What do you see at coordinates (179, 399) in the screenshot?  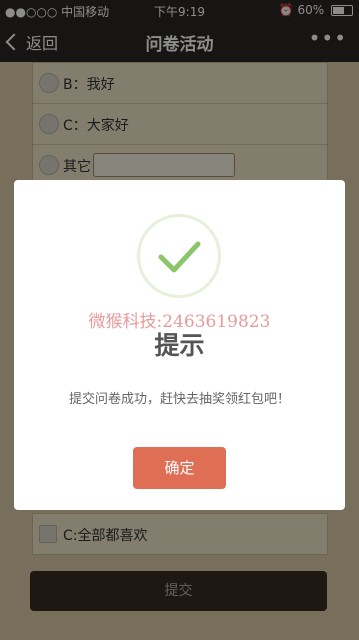 I see `dialog-message: 提交问卷成功，赶快去抽奖领红包吧！` at bounding box center [179, 399].